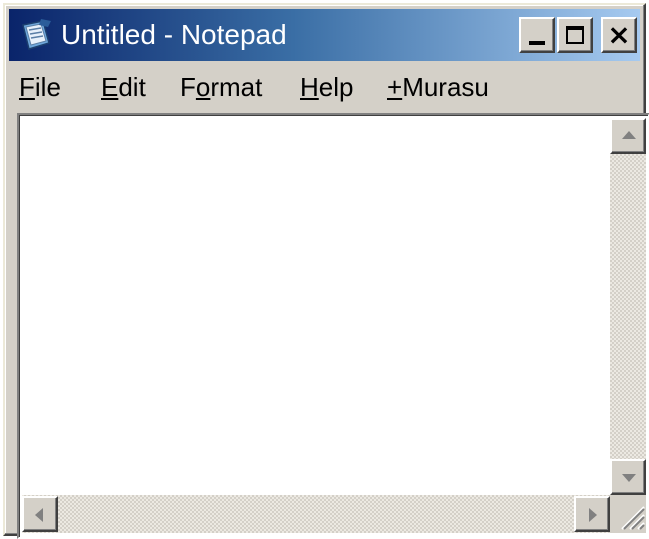 The image size is (649, 539). I want to click on menu-help: Help, so click(326, 87).